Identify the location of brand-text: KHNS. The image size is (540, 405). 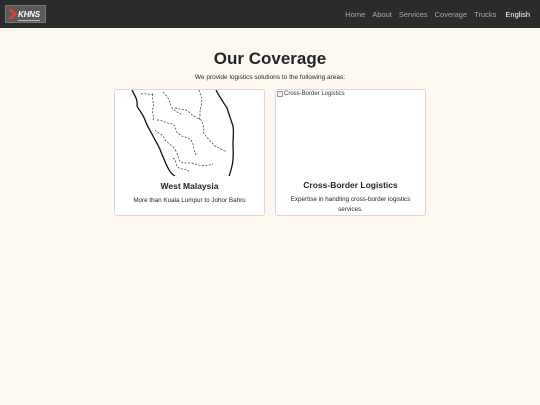
(29, 14).